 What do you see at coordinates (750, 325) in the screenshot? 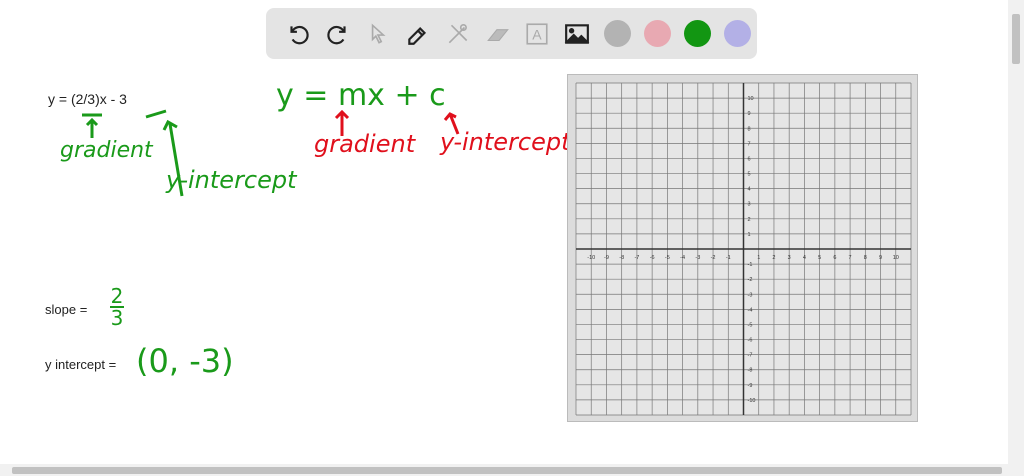
I see `y-tick-label: -5` at bounding box center [750, 325].